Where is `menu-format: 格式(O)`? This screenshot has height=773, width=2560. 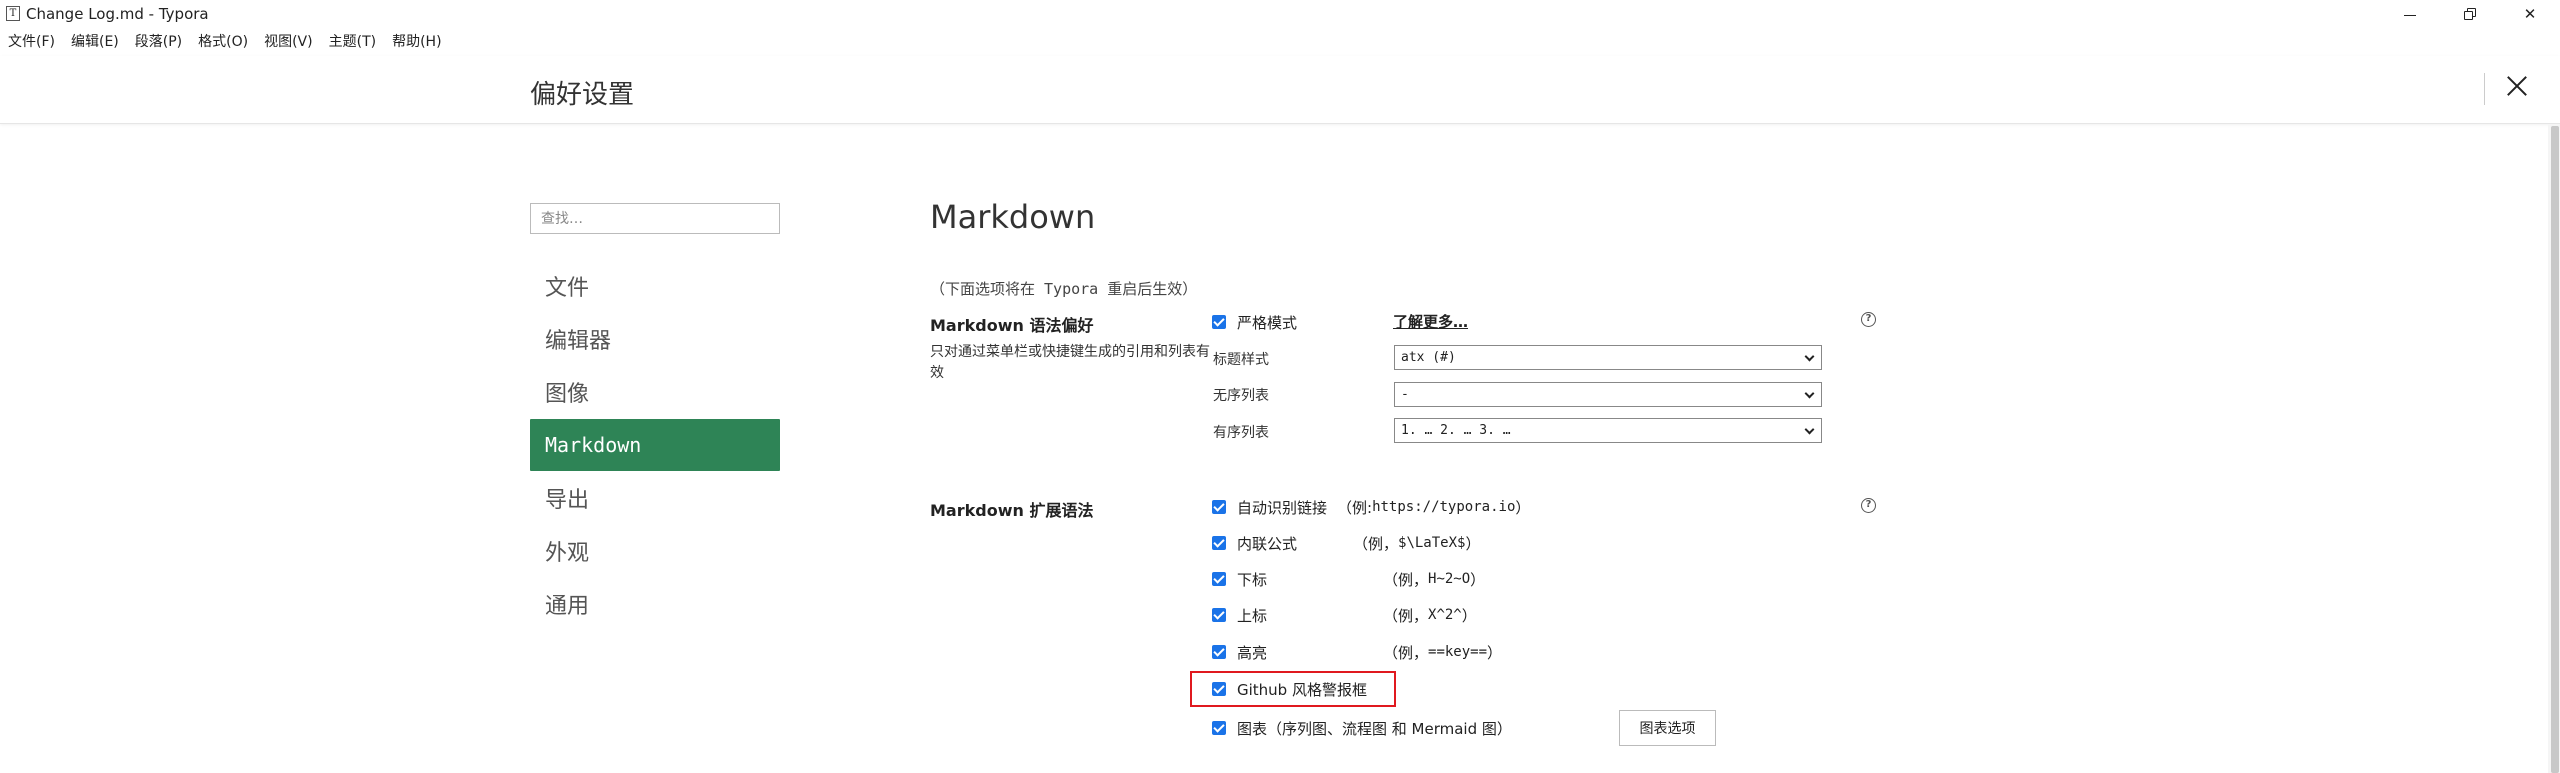
menu-format: 格式(O) is located at coordinates (223, 42).